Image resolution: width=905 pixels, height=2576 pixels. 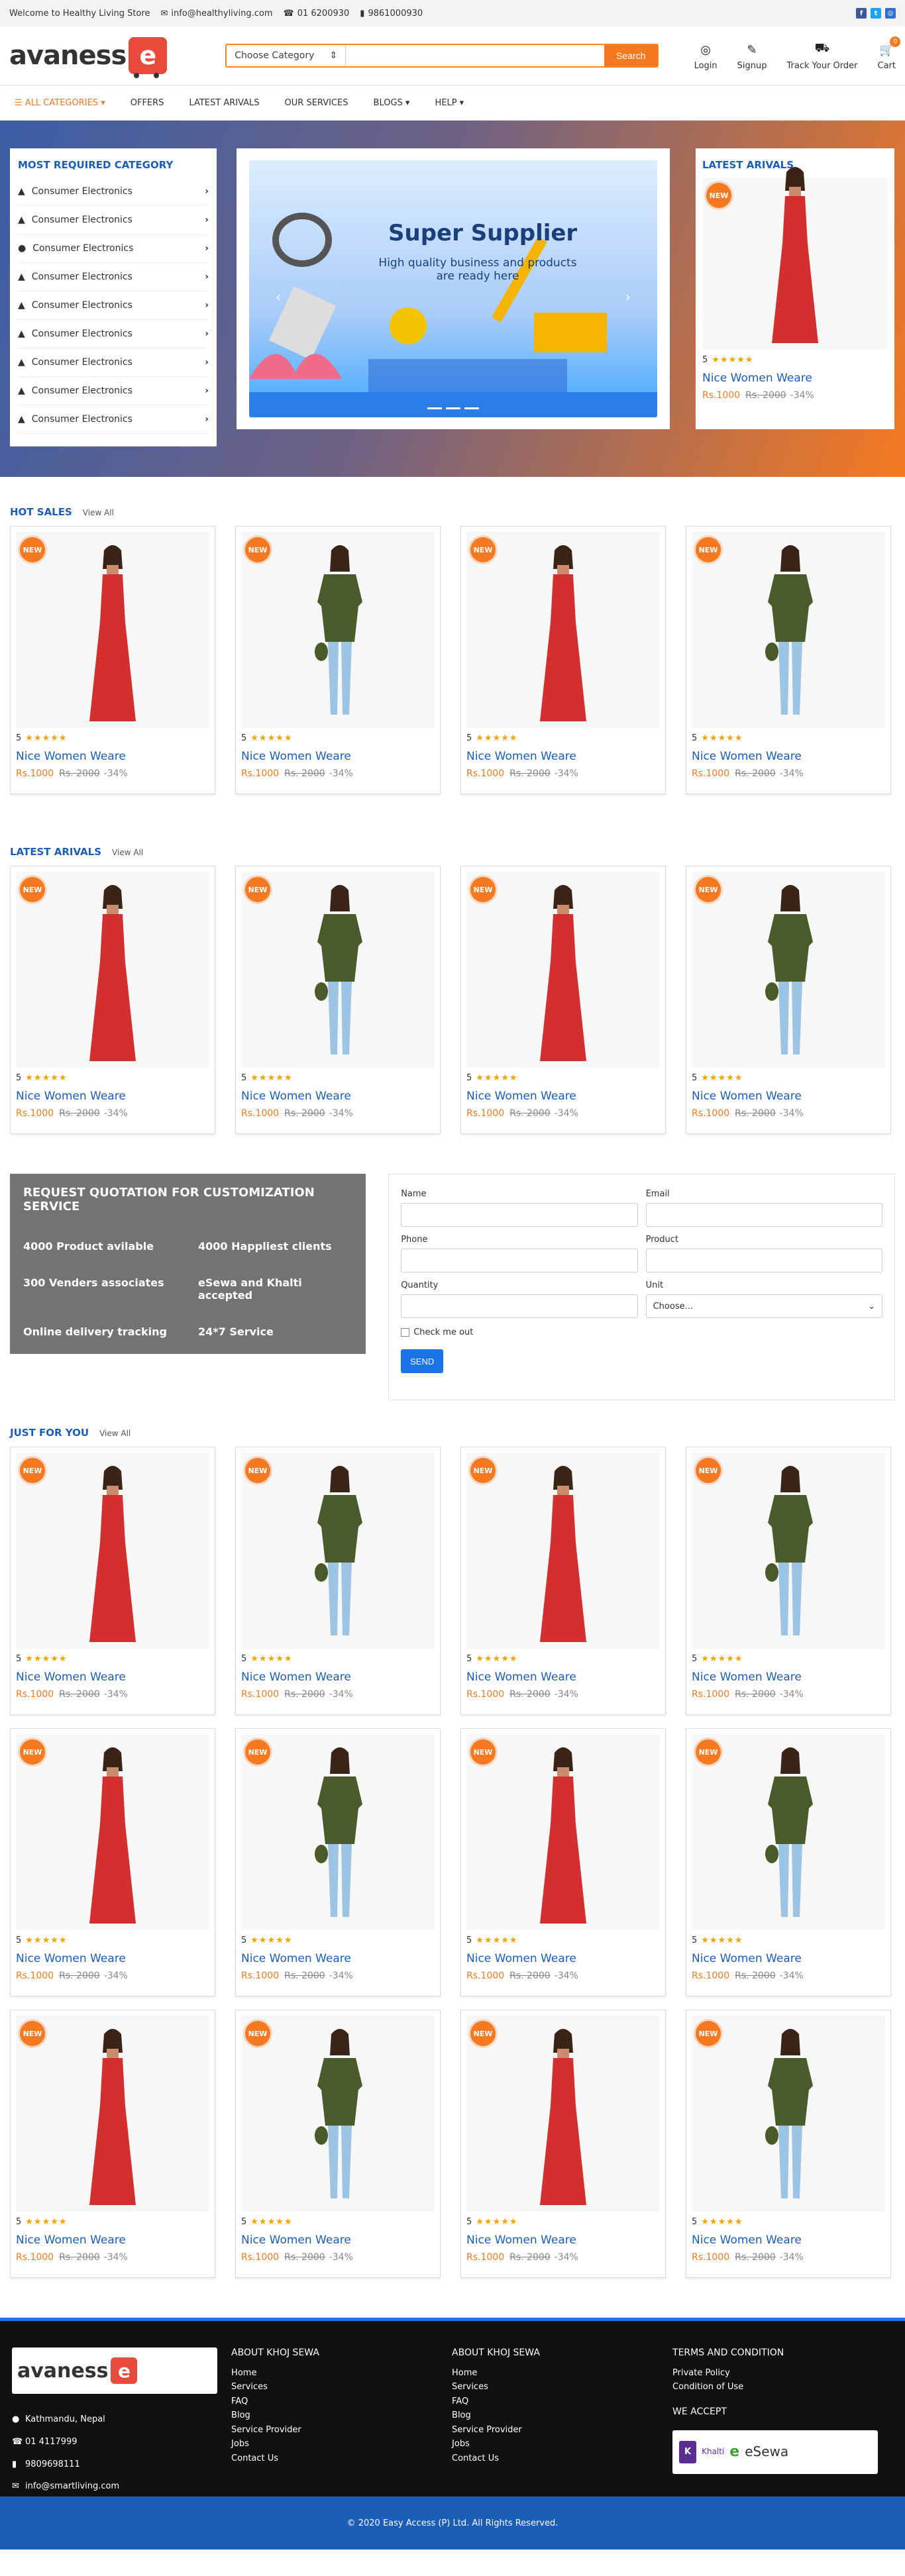 I want to click on nav-offers: OFFERS, so click(x=147, y=103).